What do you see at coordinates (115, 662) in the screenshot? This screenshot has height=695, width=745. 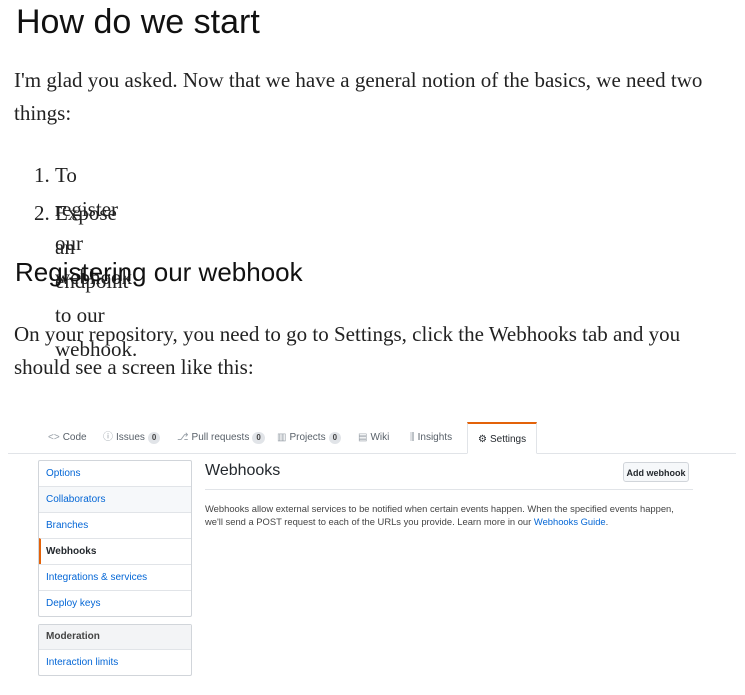 I see `menu-item-interaction-limits: Interaction limits` at bounding box center [115, 662].